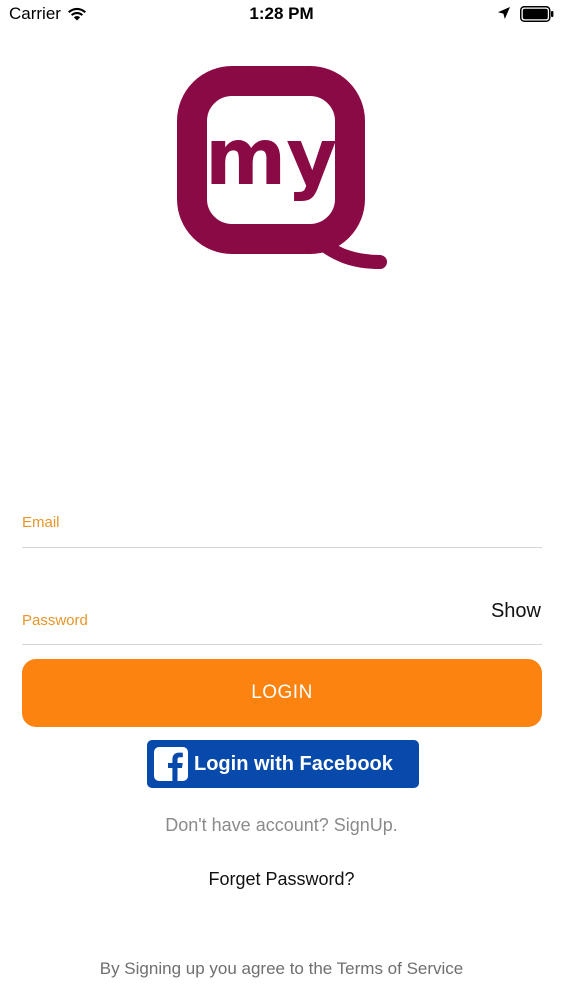  What do you see at coordinates (504, 13) in the screenshot?
I see `location-arrow-icon` at bounding box center [504, 13].